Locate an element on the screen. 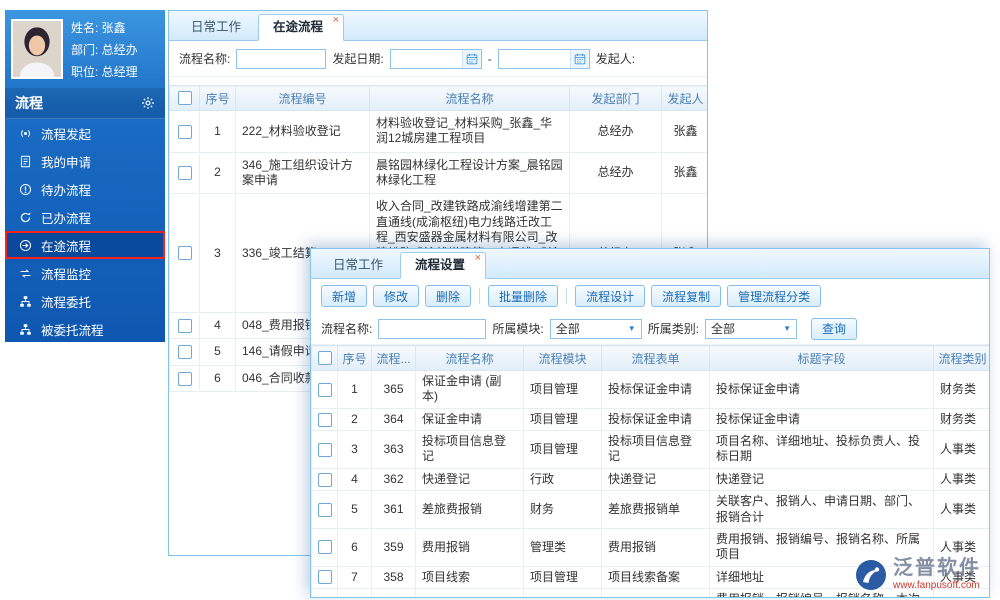  date-to-field is located at coordinates (543, 58).